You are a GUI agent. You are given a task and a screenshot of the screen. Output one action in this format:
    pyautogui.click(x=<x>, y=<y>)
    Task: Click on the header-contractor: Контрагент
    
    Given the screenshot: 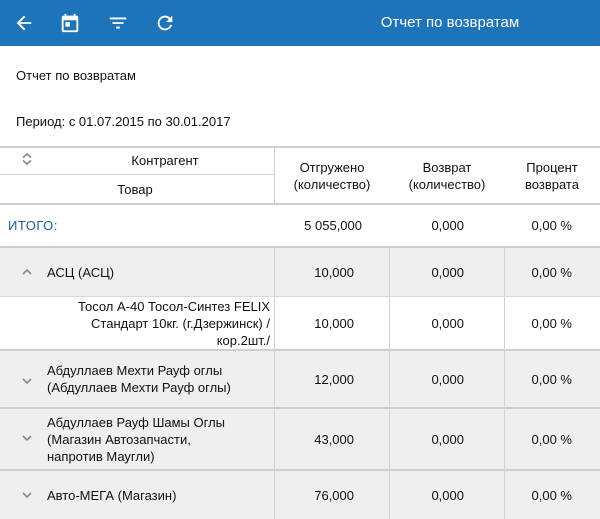 What is the action you would take?
    pyautogui.click(x=165, y=160)
    